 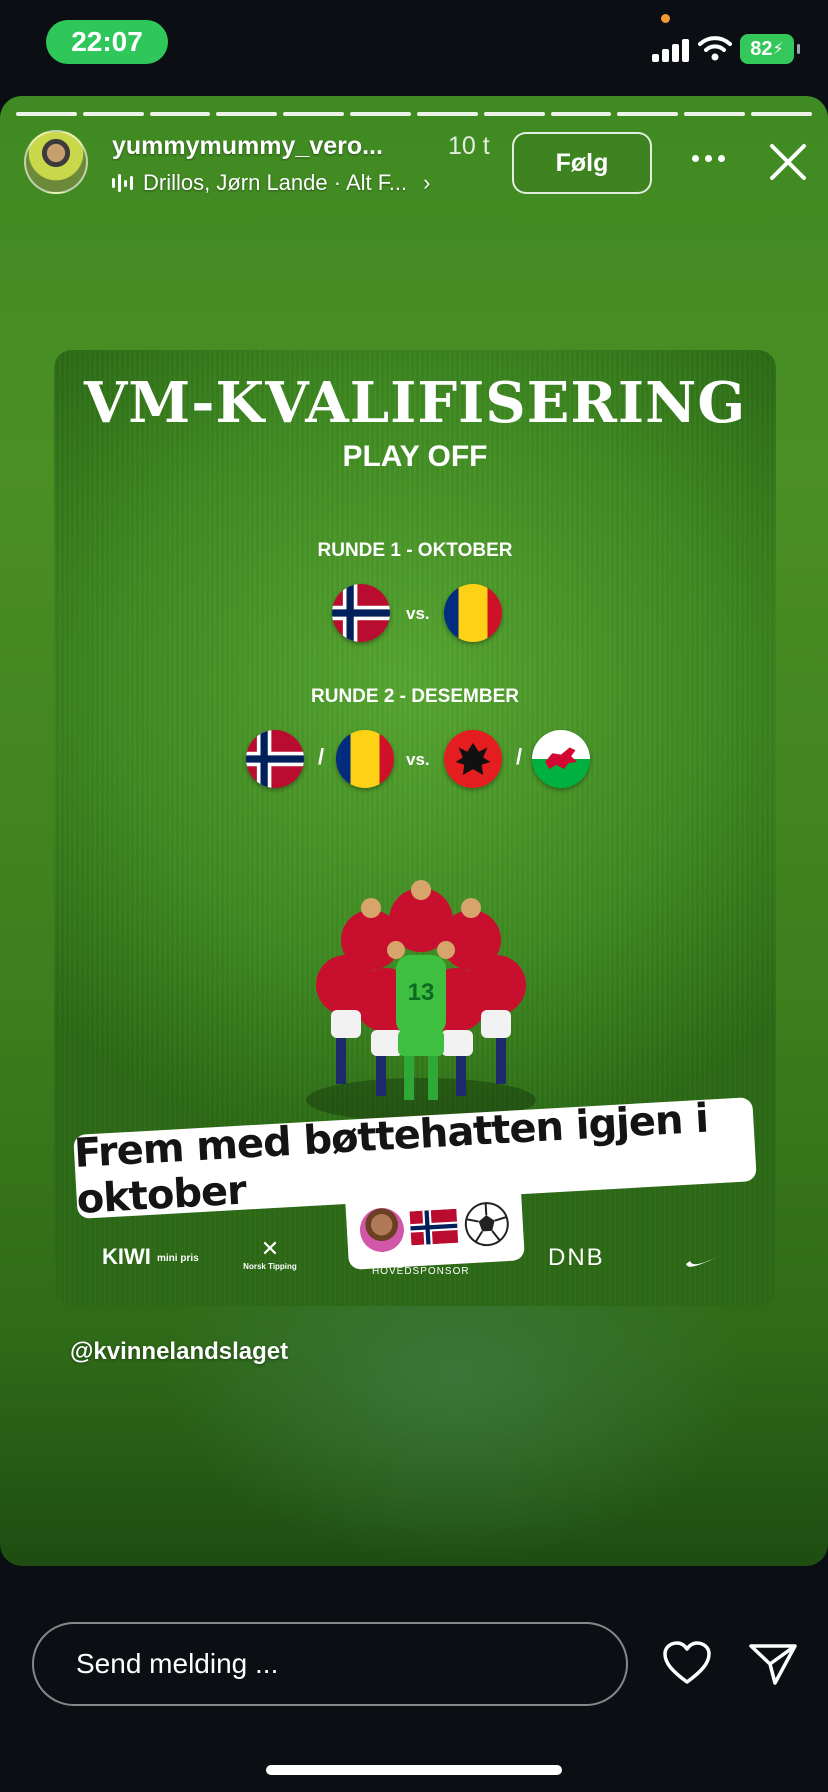 What do you see at coordinates (576, 1257) in the screenshot?
I see `dnb-logo: DNB` at bounding box center [576, 1257].